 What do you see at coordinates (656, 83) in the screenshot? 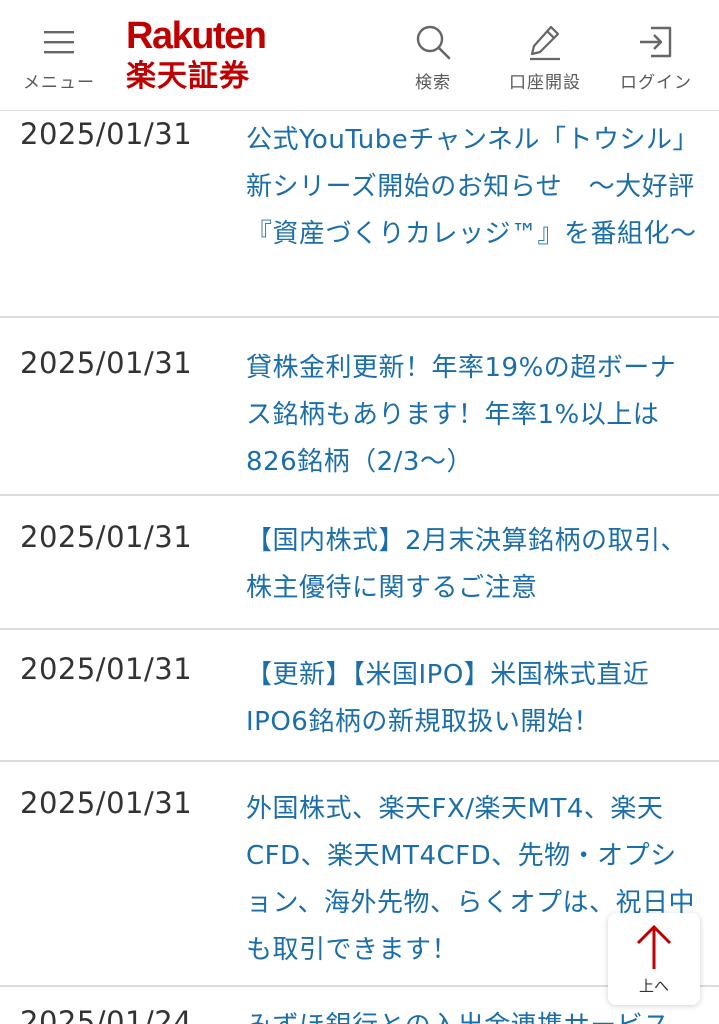
I see `login-label: ログイン` at bounding box center [656, 83].